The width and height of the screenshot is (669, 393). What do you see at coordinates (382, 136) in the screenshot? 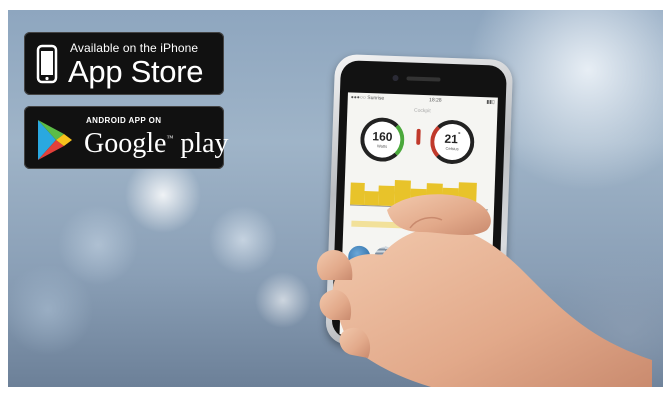
I see `power-value: 160` at bounding box center [382, 136].